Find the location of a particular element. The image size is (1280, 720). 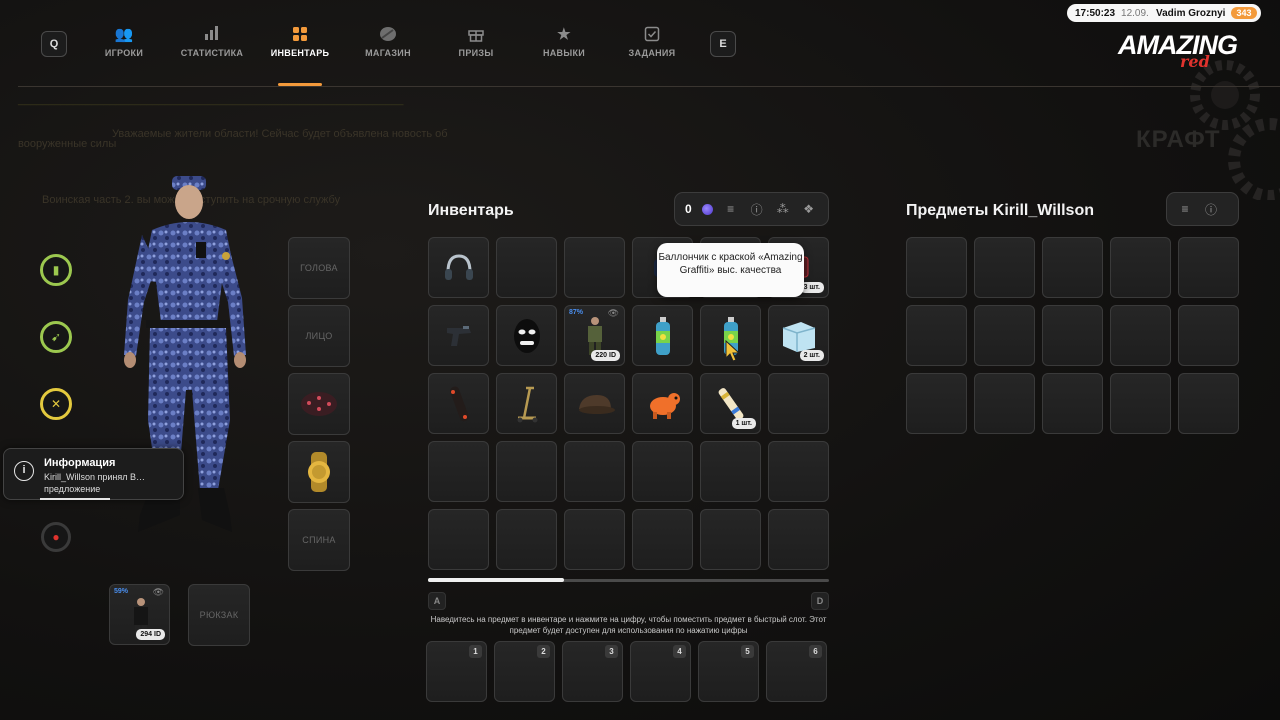

search-key-button: Q is located at coordinates (54, 44).